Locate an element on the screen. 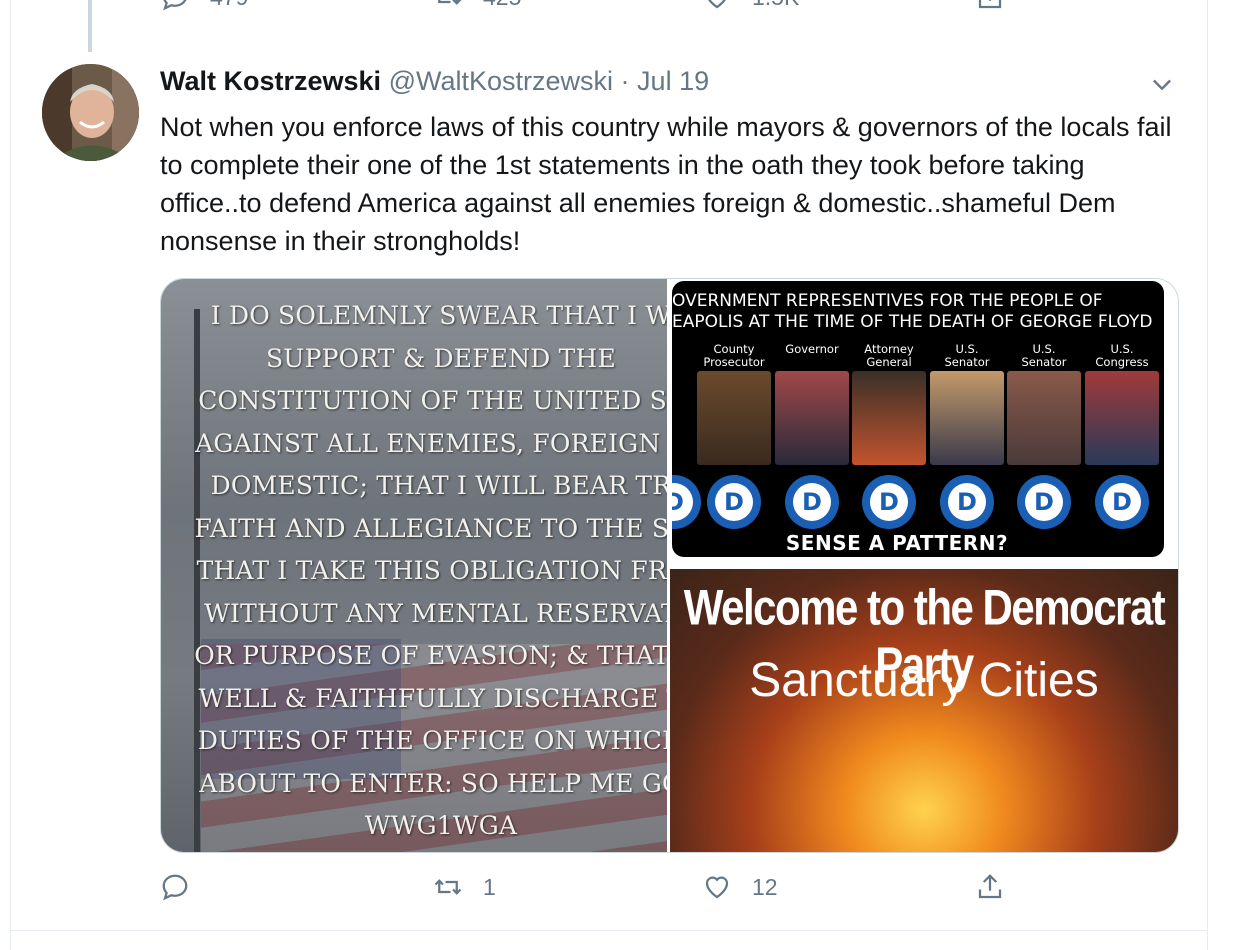 This screenshot has width=1238, height=950. previous-like-count: 1.5K is located at coordinates (775, 5).